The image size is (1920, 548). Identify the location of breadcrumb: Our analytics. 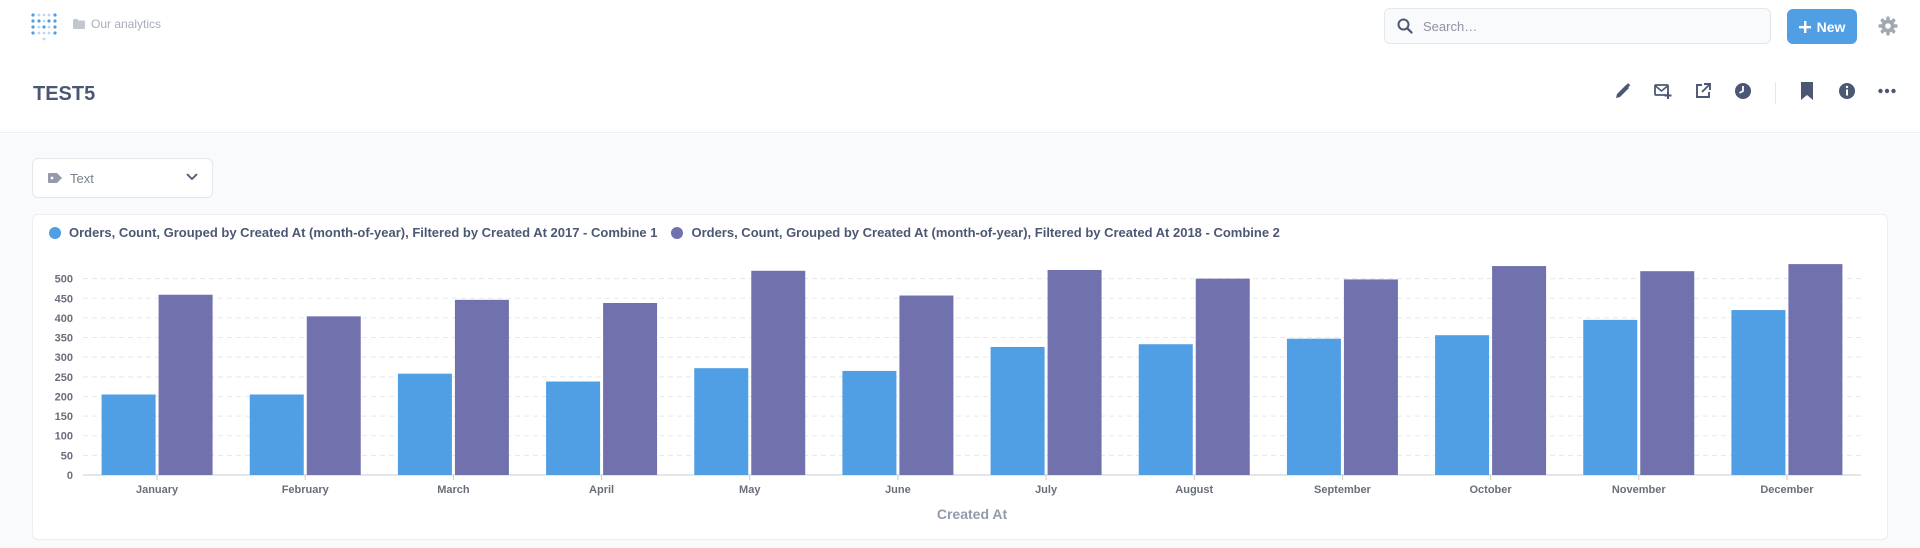
(117, 24).